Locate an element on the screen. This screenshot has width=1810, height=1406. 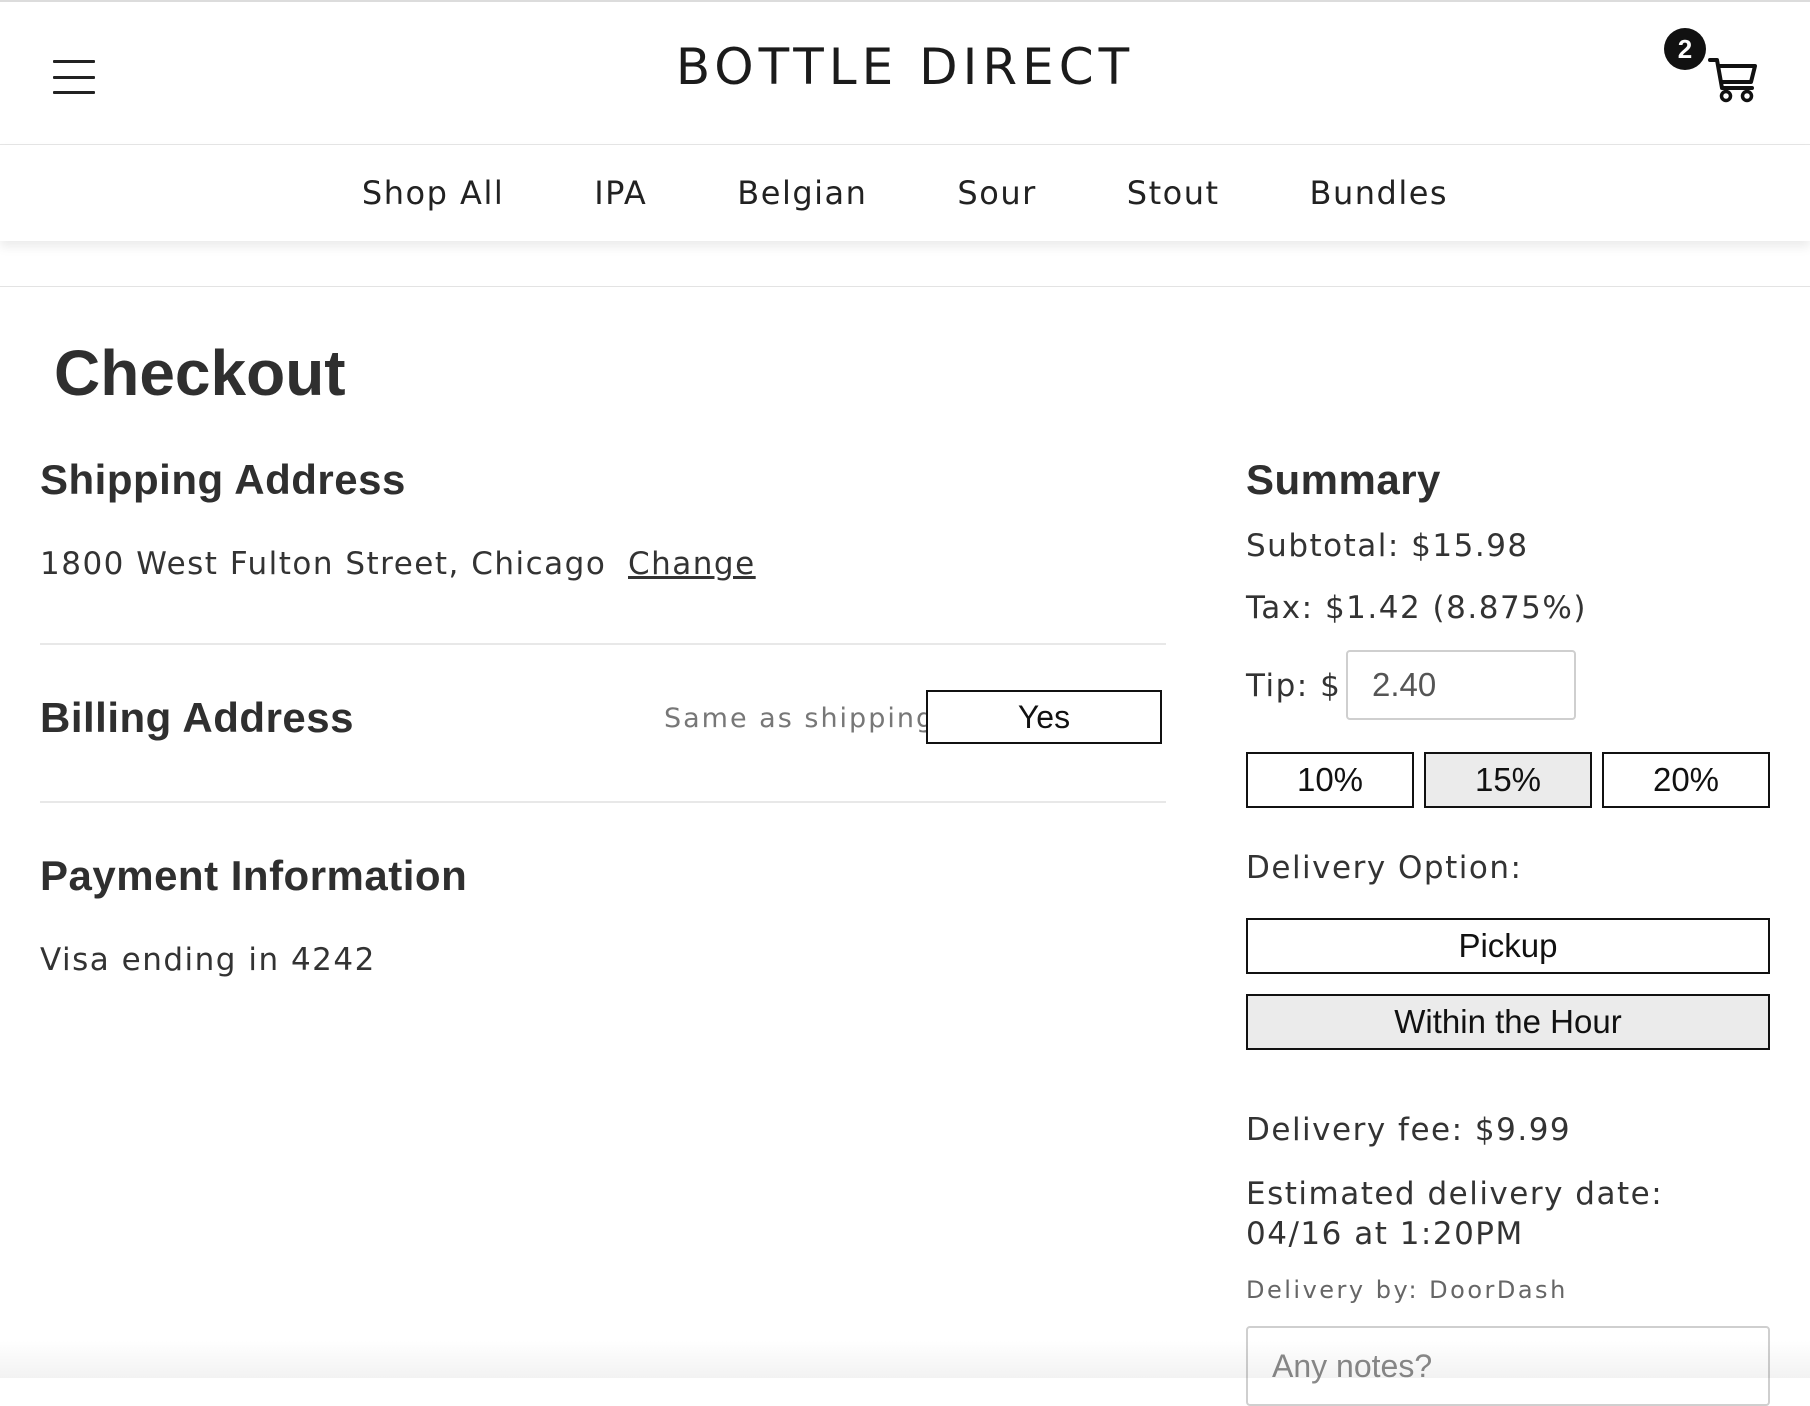
same-as-shipping-toggle: Yes is located at coordinates (1044, 717).